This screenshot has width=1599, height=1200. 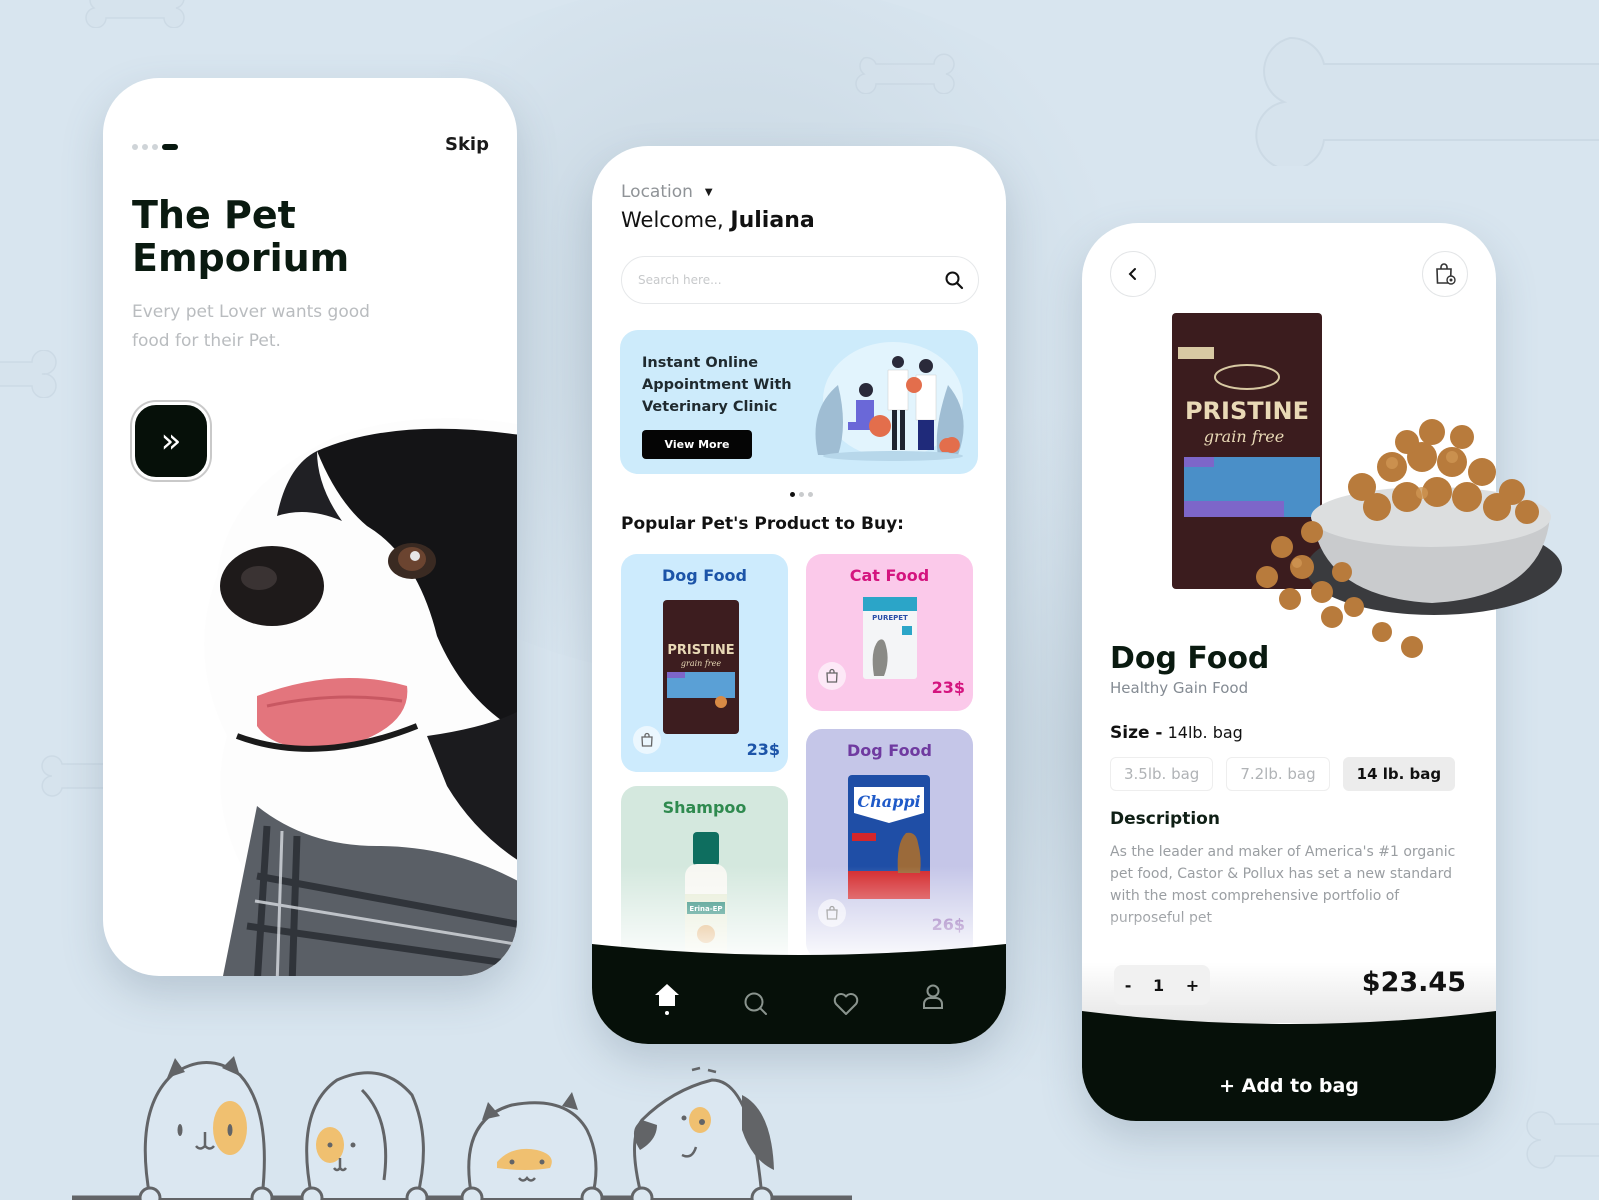 I want to click on view-more-button: View More, so click(x=697, y=444).